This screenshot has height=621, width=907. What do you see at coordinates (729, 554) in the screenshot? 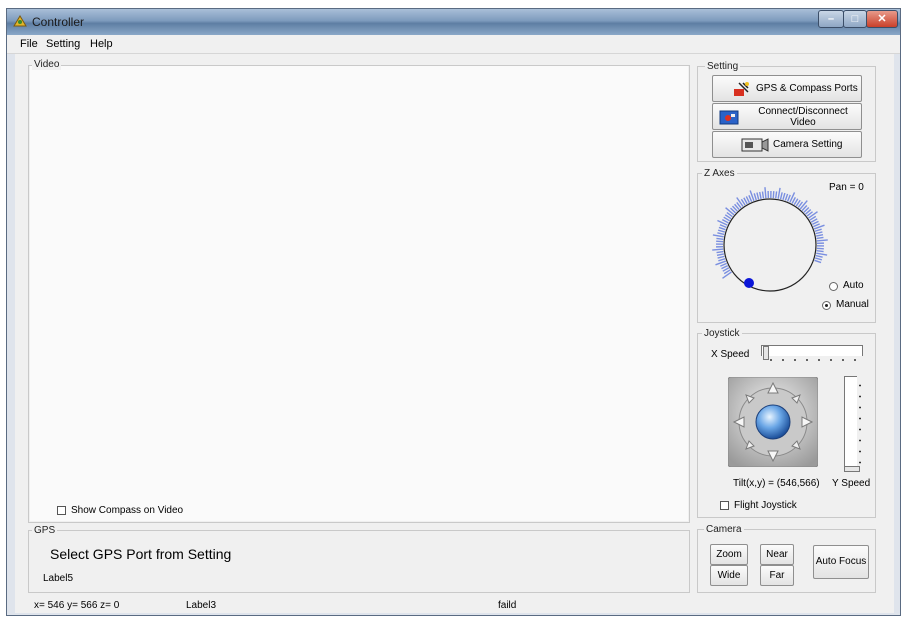
I see `zoom-button: Zoom` at bounding box center [729, 554].